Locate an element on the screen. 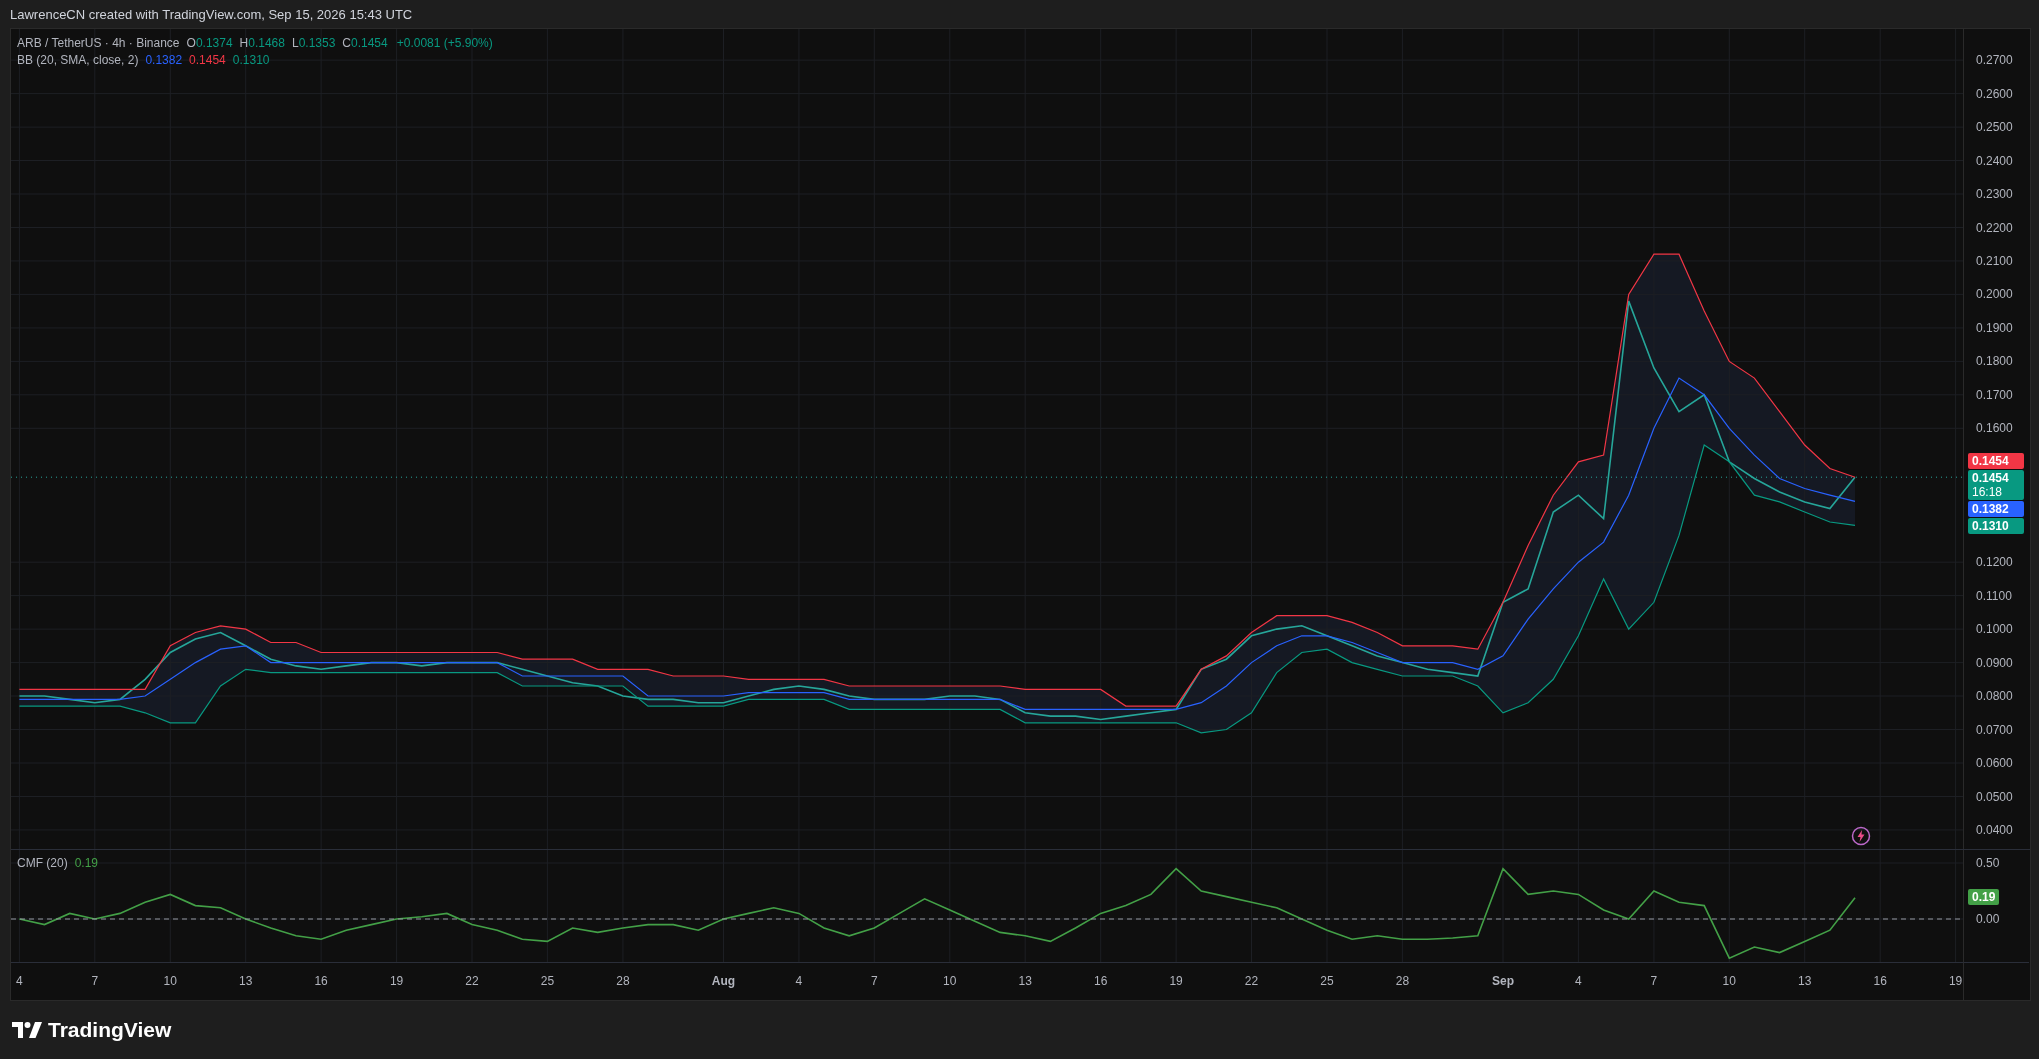  axis-label: 0.0600 is located at coordinates (1994, 763).